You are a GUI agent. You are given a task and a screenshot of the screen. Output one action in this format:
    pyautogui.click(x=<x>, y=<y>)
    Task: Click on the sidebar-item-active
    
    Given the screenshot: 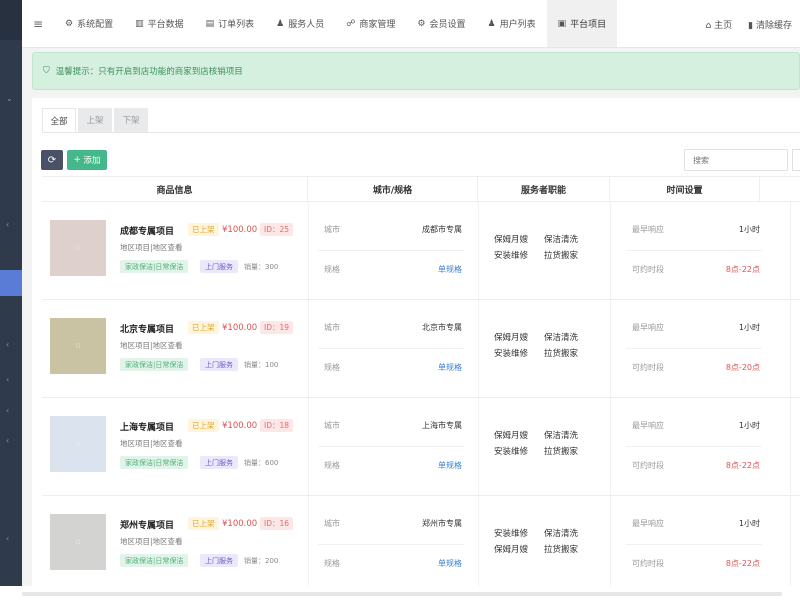 What is the action you would take?
    pyautogui.click(x=11, y=283)
    